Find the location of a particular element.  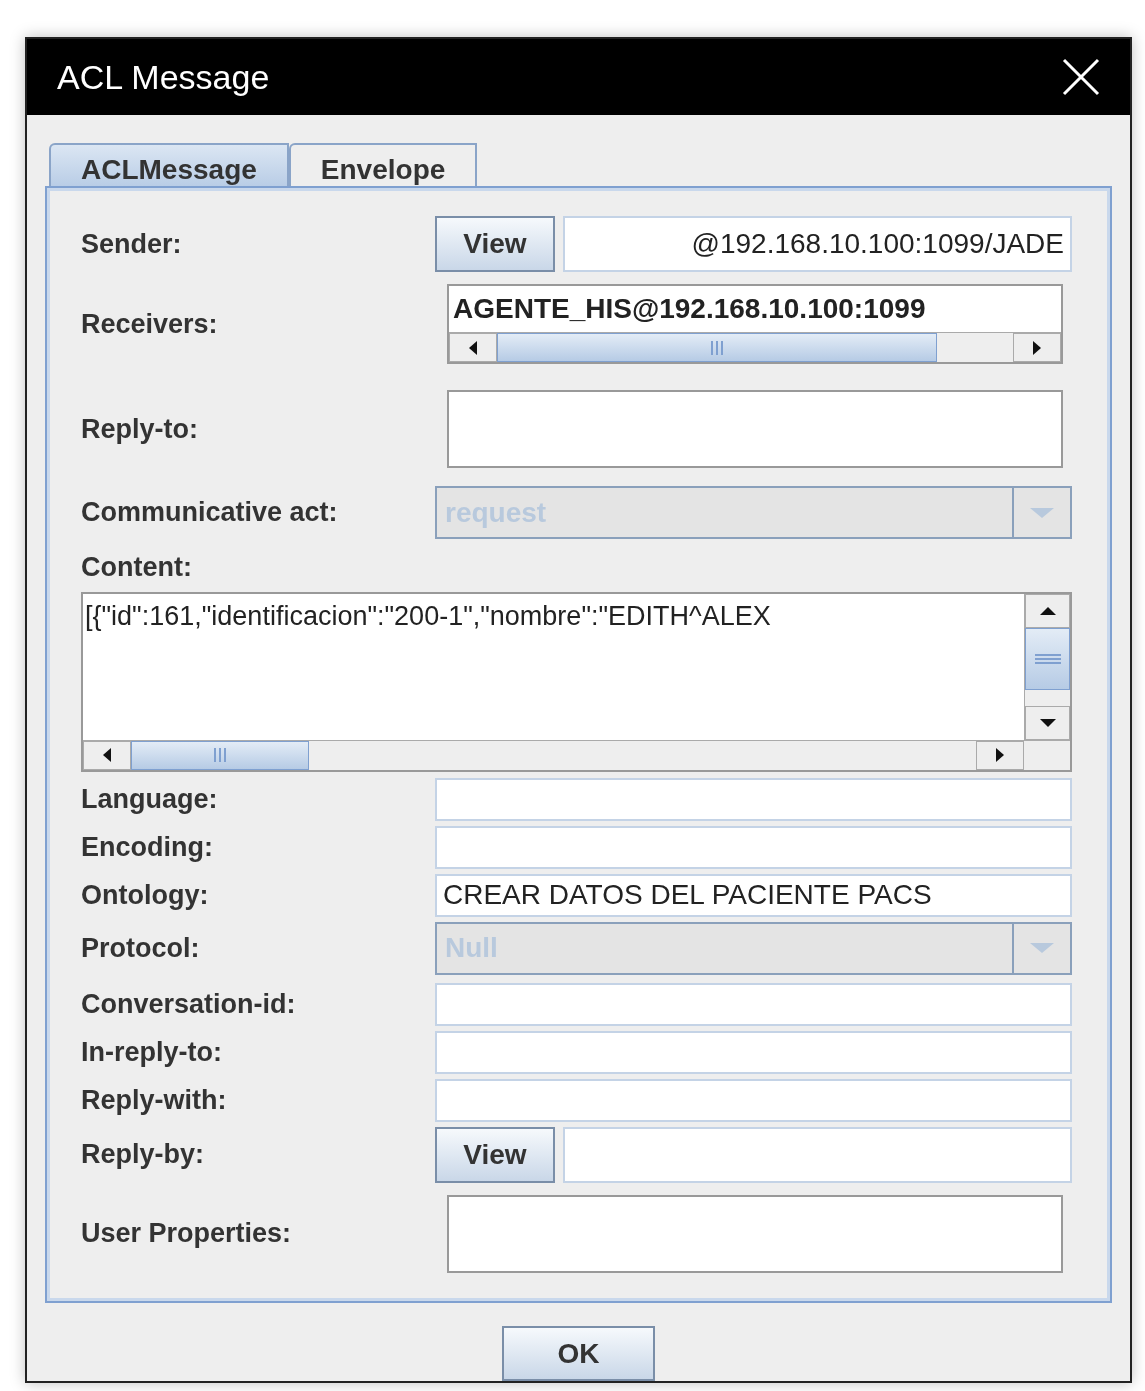

field-label: Receivers: is located at coordinates (150, 324).